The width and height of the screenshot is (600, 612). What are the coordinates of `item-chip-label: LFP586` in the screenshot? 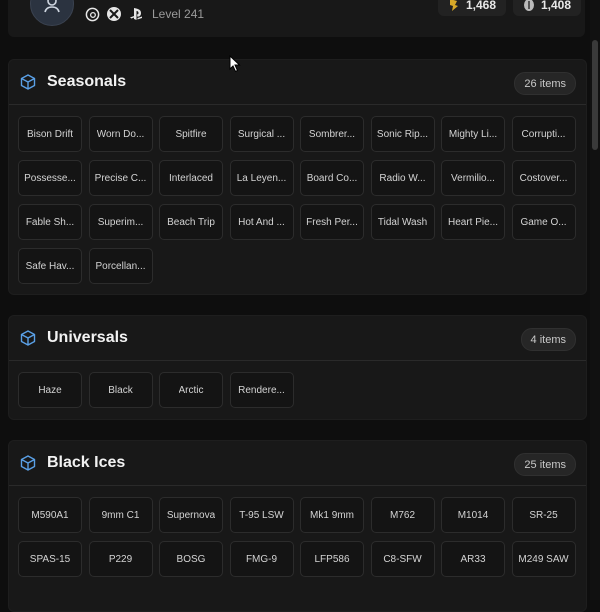 It's located at (332, 559).